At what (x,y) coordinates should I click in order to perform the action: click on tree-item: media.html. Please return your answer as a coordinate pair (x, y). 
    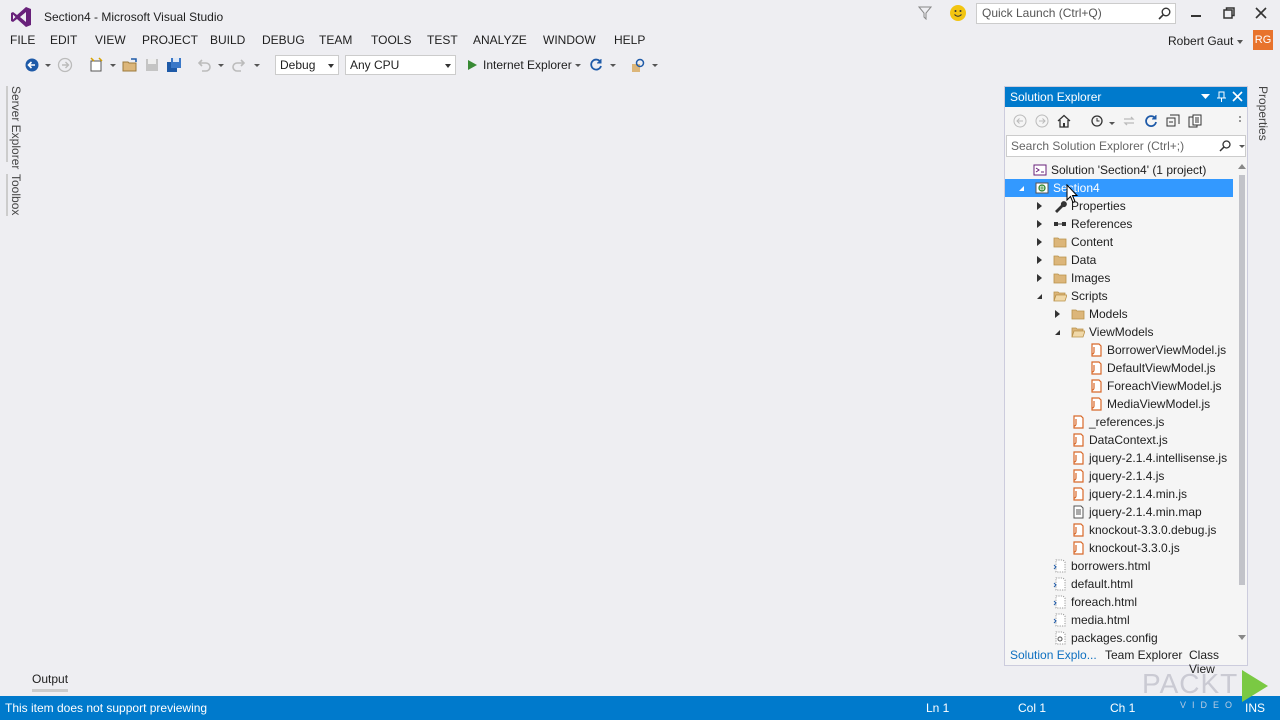
    Looking at the image, I should click on (1119, 620).